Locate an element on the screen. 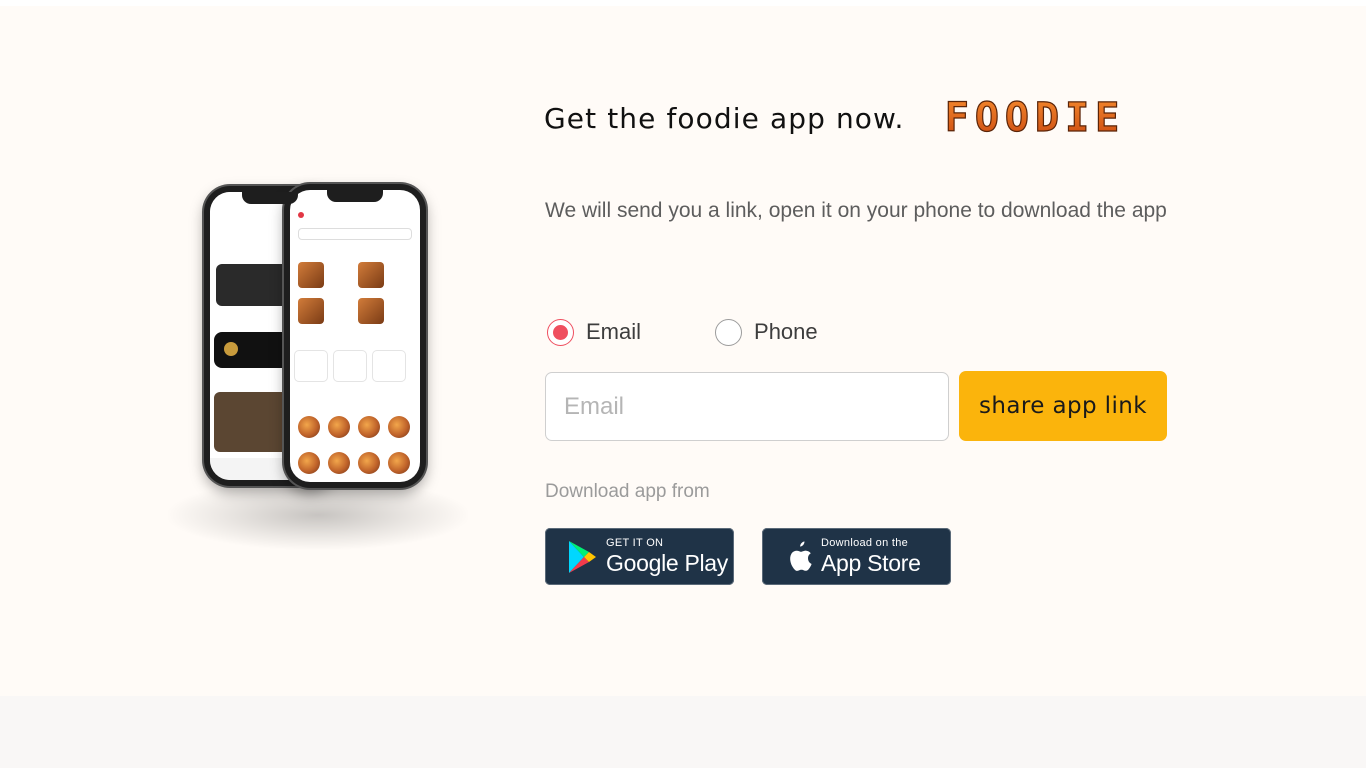 The height and width of the screenshot is (768, 1366). foodie-logo: FOODIE is located at coordinates (1035, 118).